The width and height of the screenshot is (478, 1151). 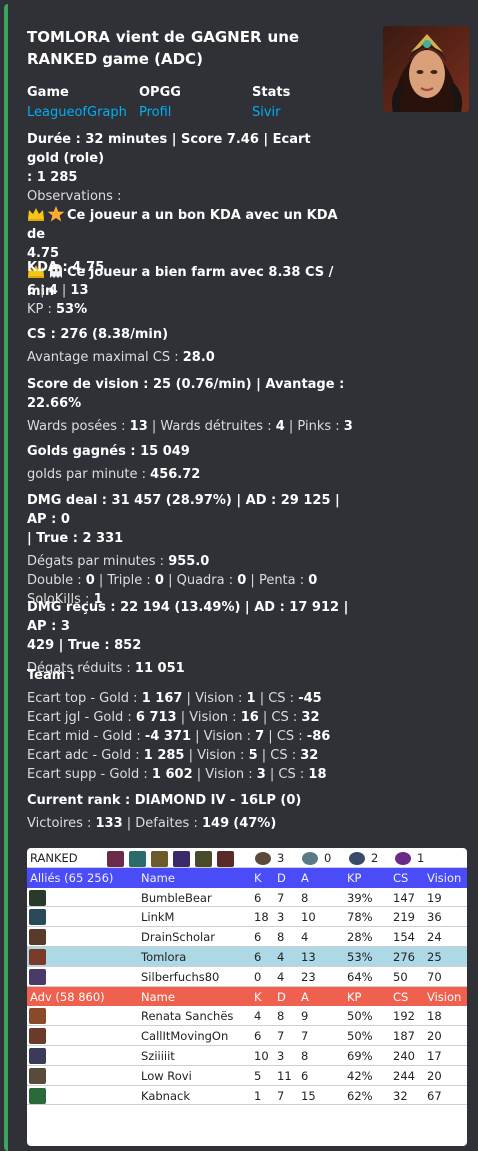 I want to click on game-mode-label: RANKED, so click(x=54, y=858).